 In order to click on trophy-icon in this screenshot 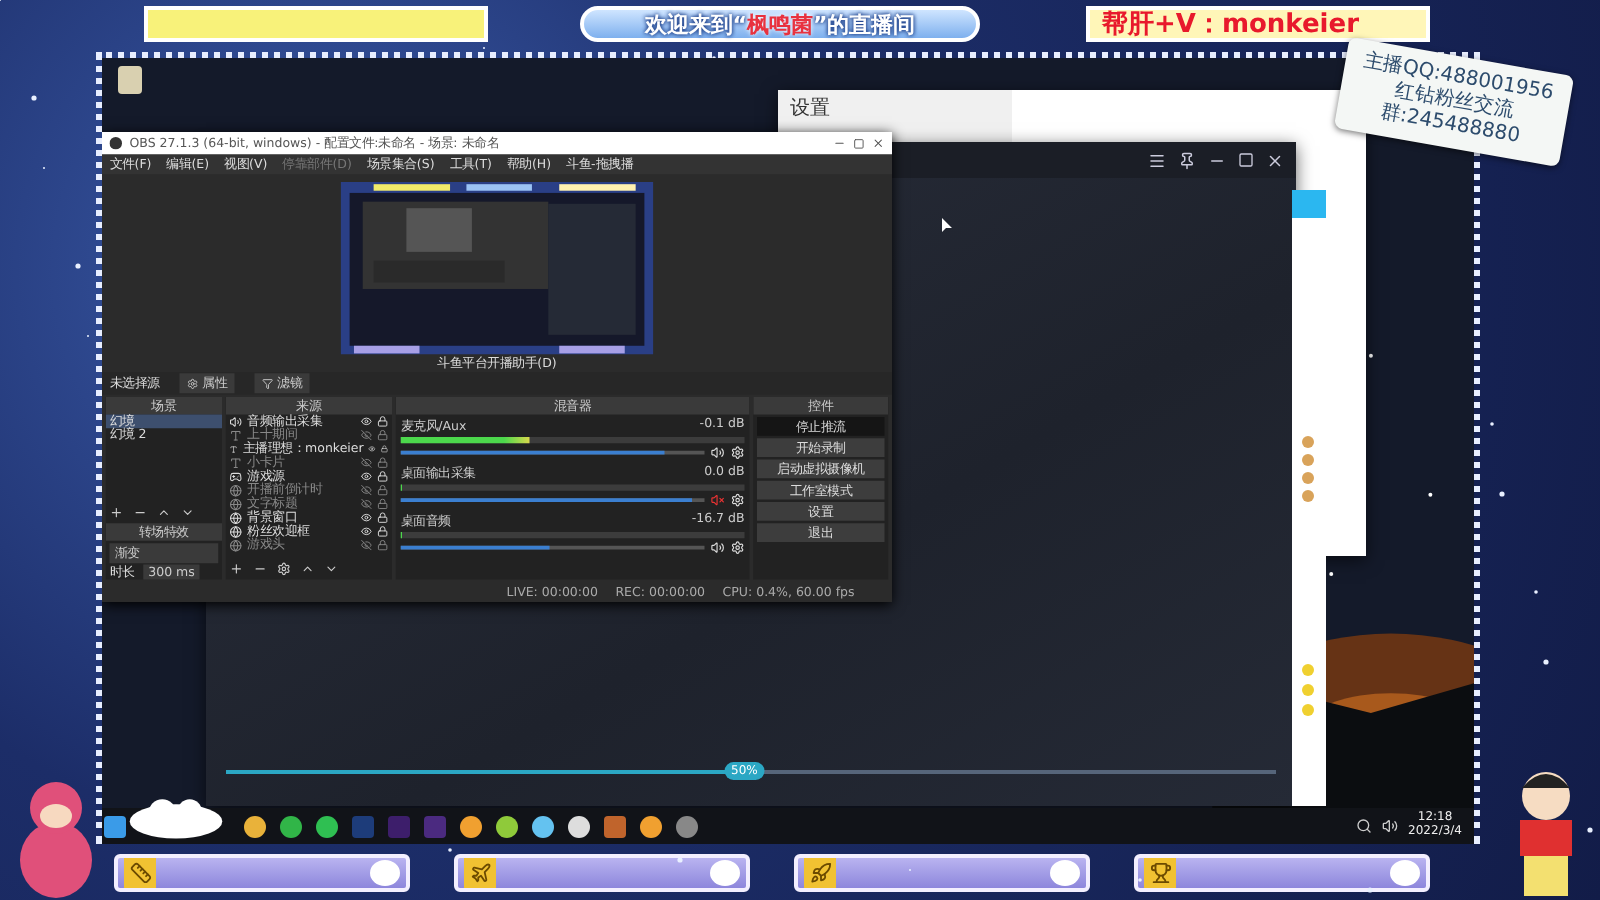, I will do `click(1160, 872)`.